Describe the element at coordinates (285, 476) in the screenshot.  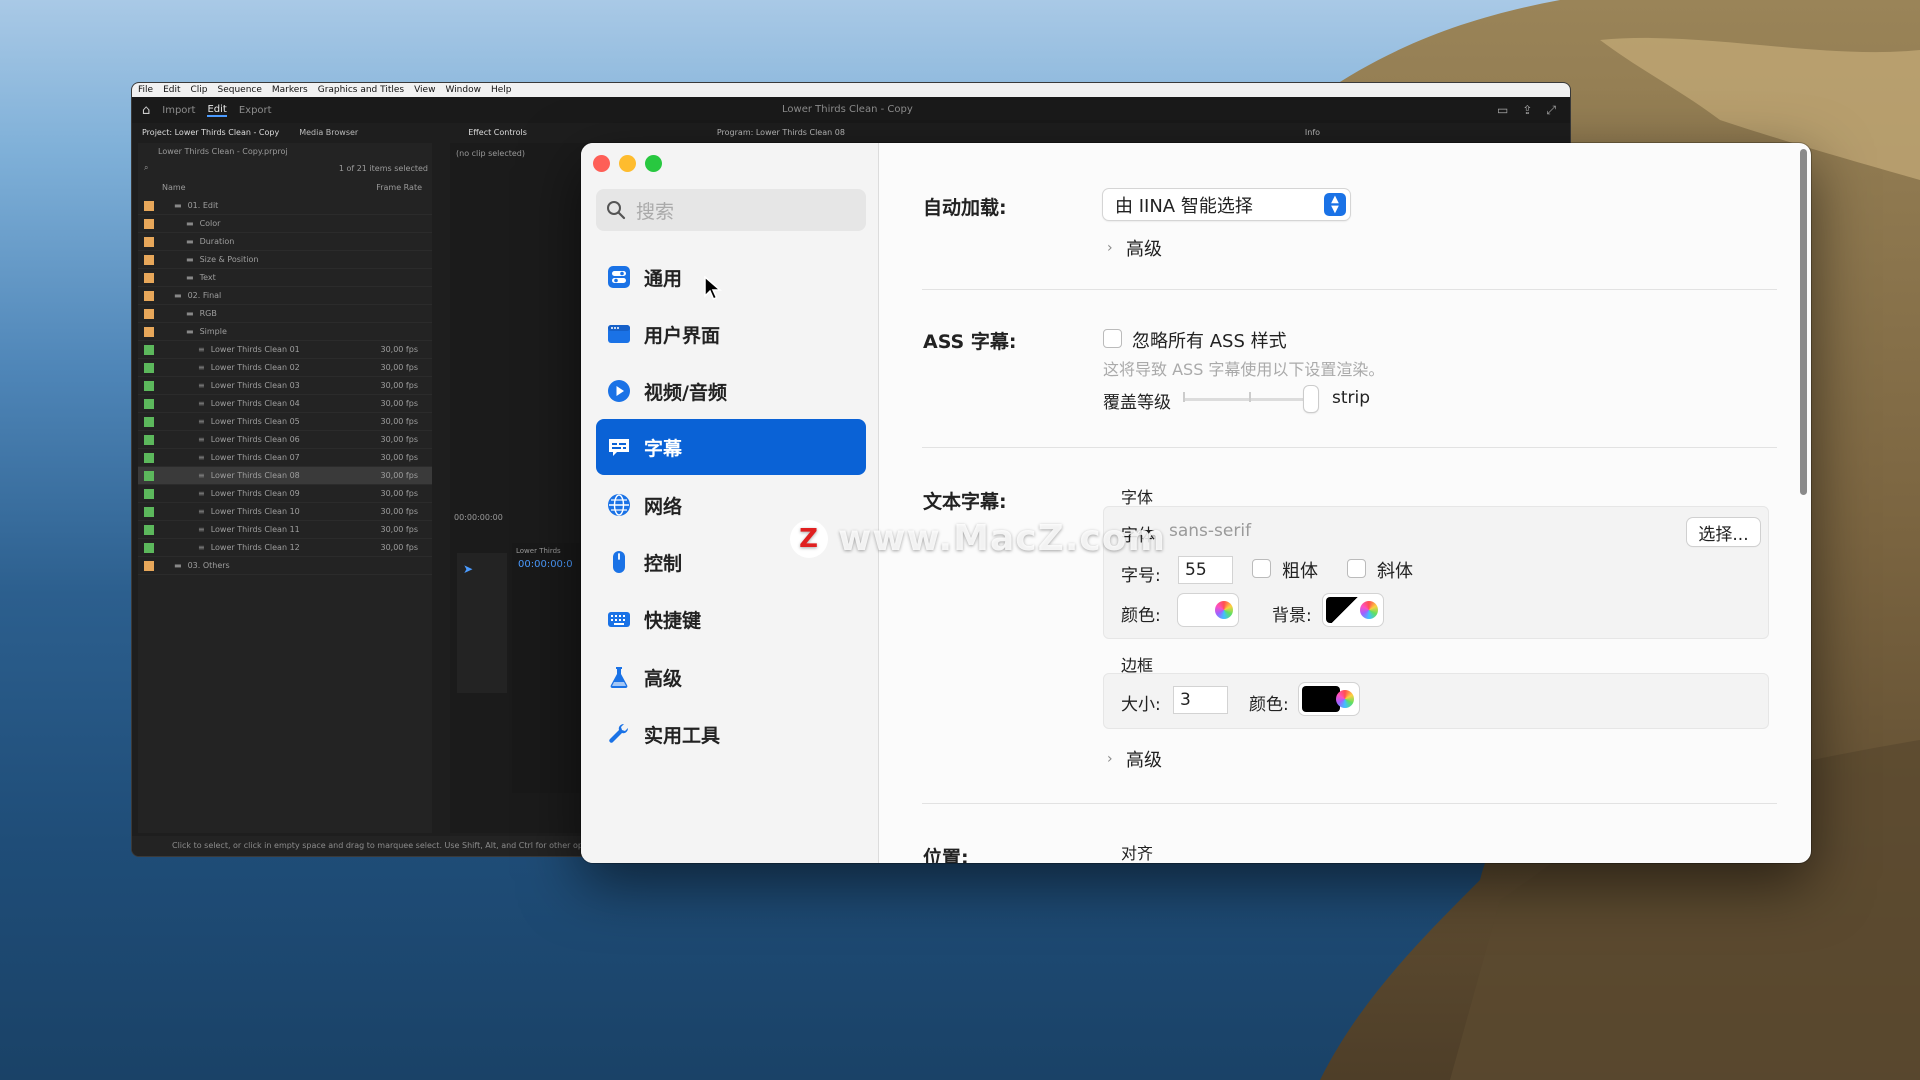
I see `project-row: ≡ Lower Thirds Clean 08 30,00 fps` at that location.